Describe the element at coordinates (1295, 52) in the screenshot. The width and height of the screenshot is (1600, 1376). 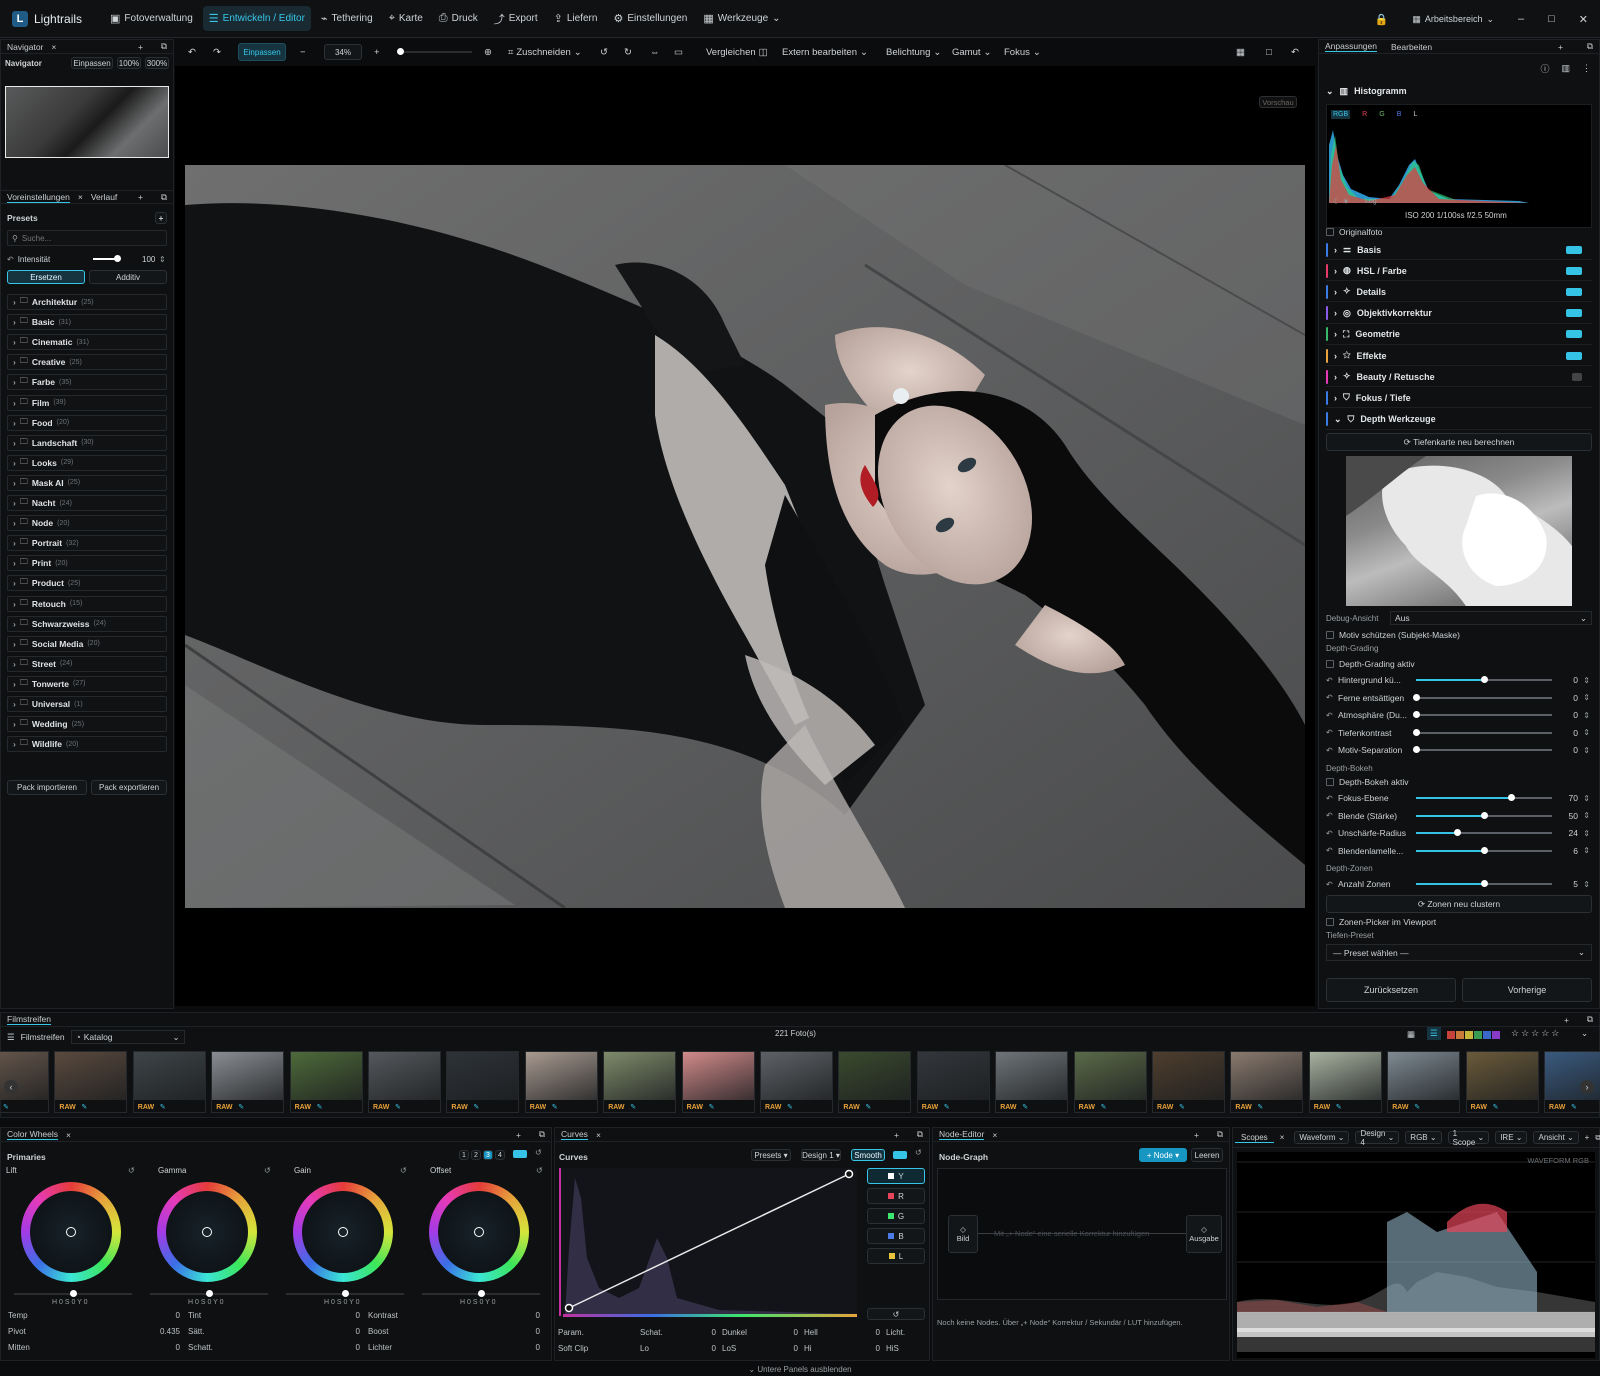
I see `reset-view-icon: ↶` at that location.